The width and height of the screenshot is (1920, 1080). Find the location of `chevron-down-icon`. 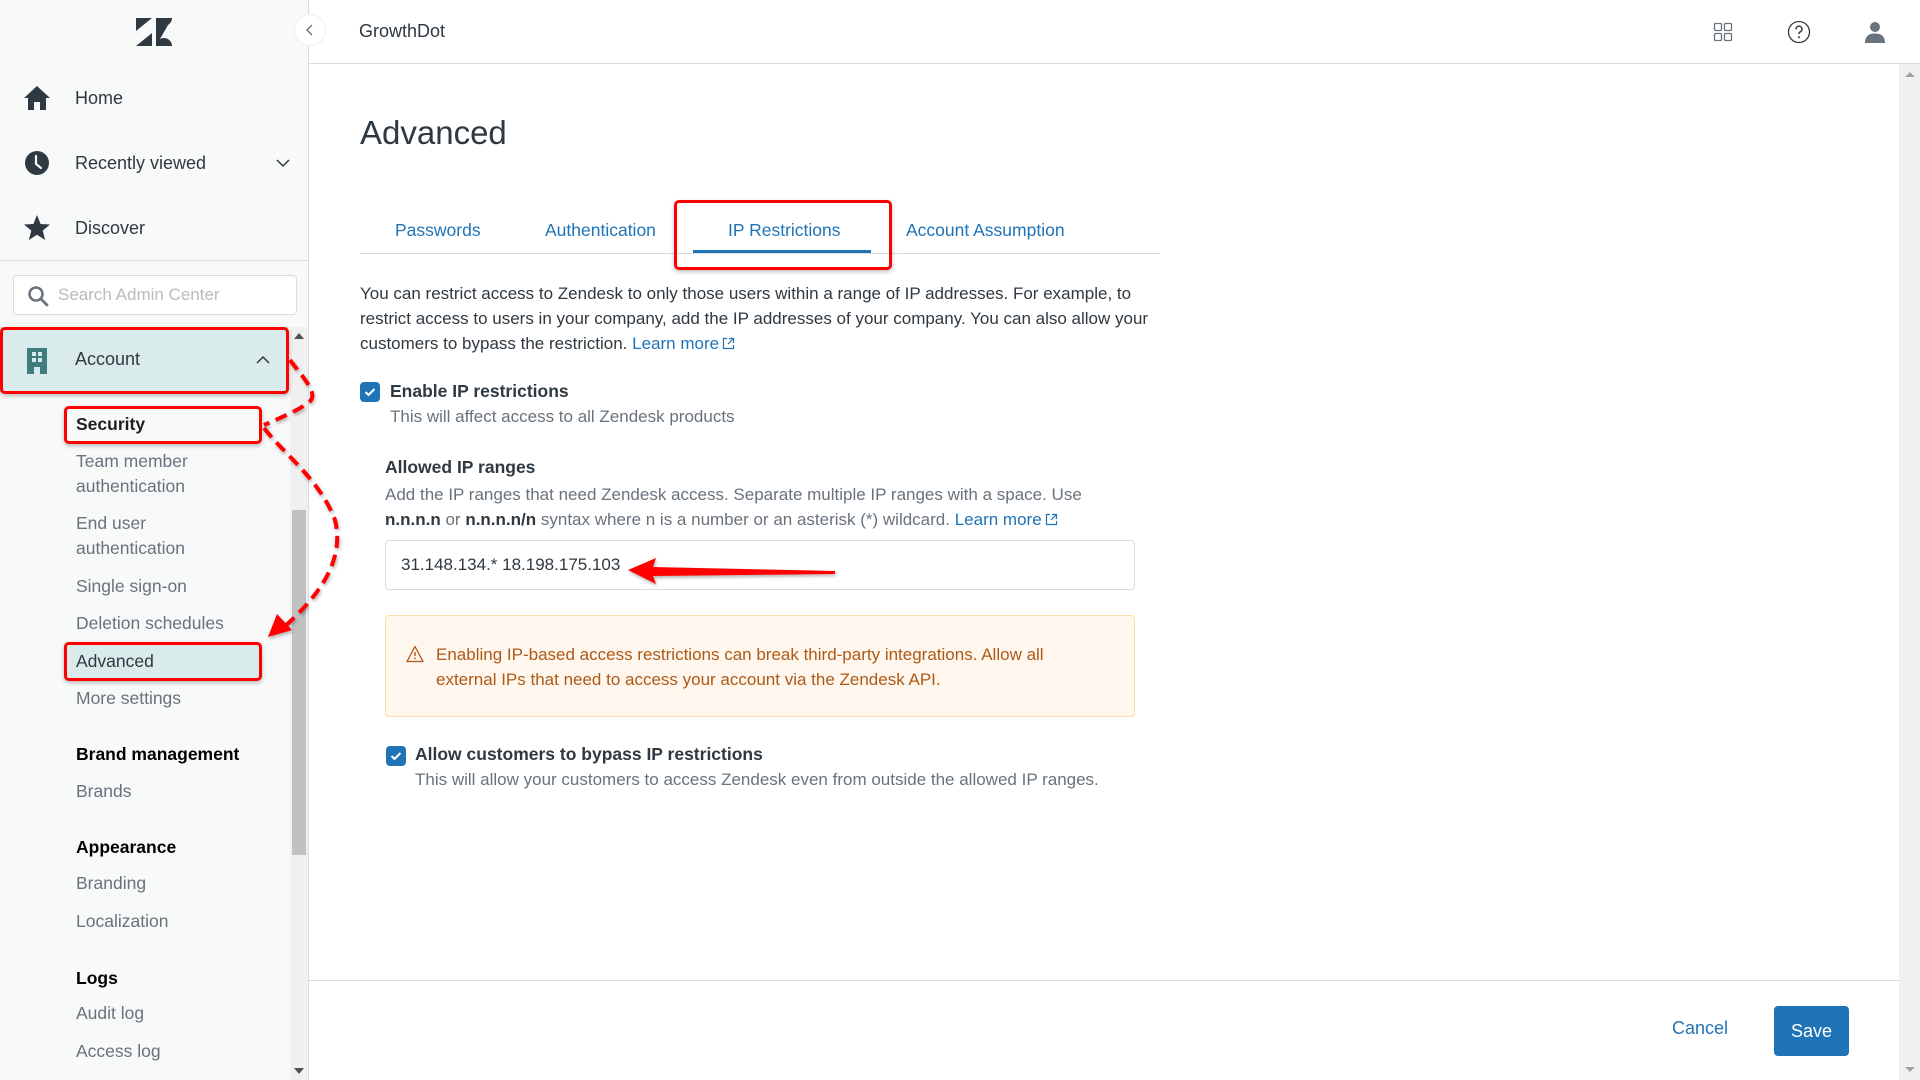

chevron-down-icon is located at coordinates (283, 163).